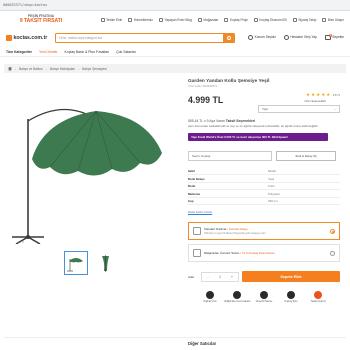 The width and height of the screenshot is (350, 350). I want to click on teslim-icon, so click(102, 19).